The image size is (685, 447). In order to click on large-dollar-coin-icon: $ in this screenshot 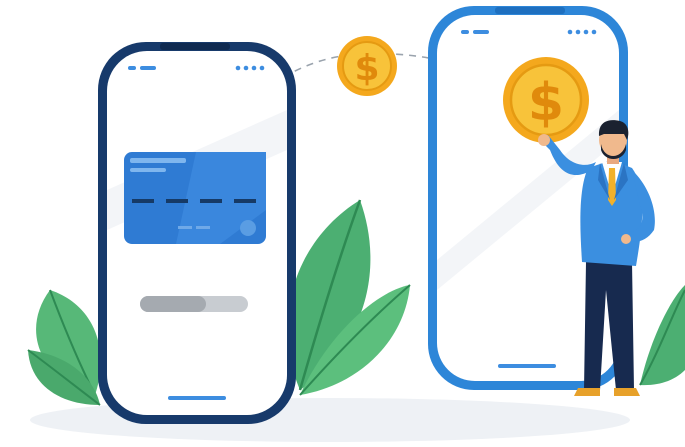, I will do `click(546, 100)`.